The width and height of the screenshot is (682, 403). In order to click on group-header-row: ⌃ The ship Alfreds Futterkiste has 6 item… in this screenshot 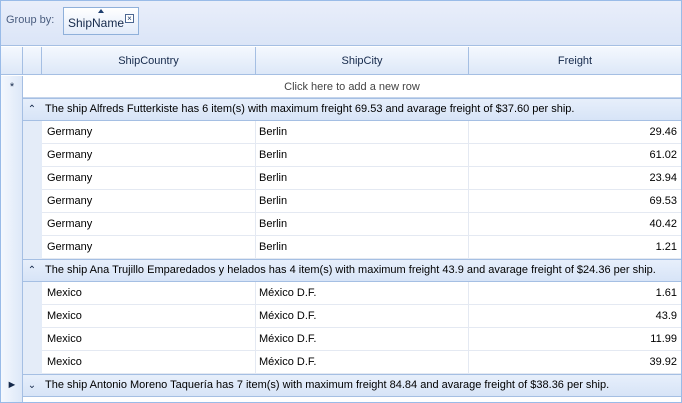, I will do `click(352, 109)`.